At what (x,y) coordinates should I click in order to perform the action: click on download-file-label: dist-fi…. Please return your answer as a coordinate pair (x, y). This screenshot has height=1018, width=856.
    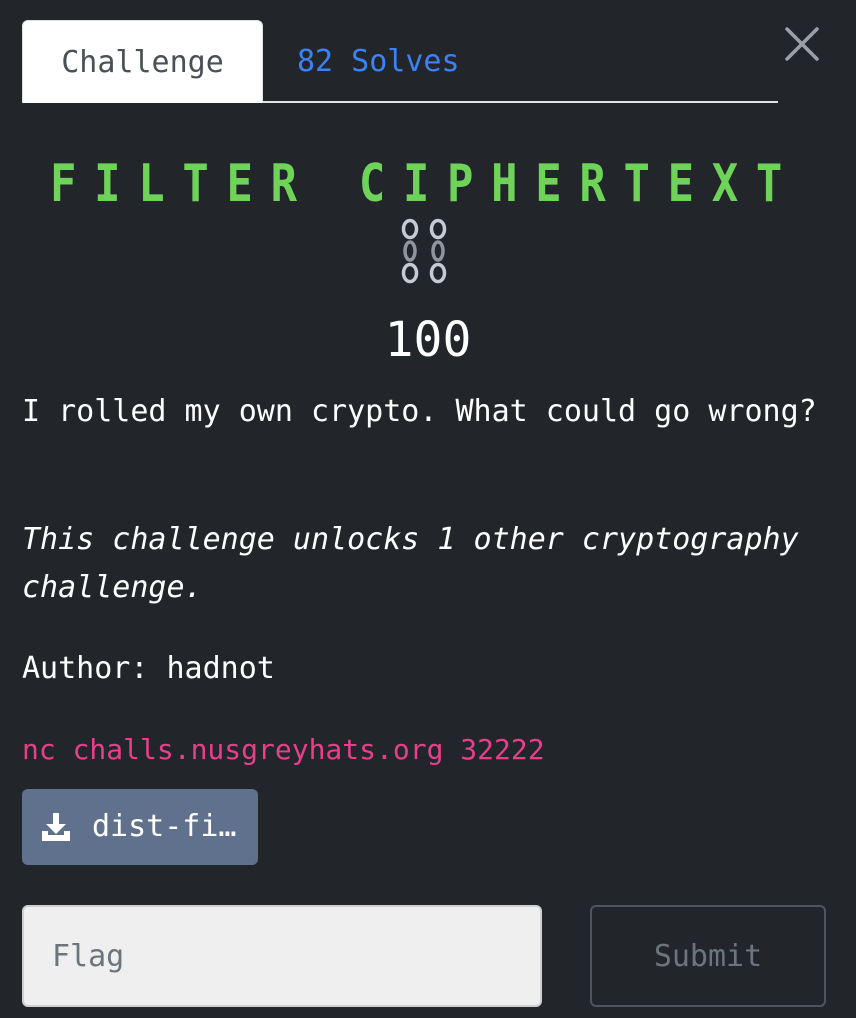
    Looking at the image, I should click on (164, 826).